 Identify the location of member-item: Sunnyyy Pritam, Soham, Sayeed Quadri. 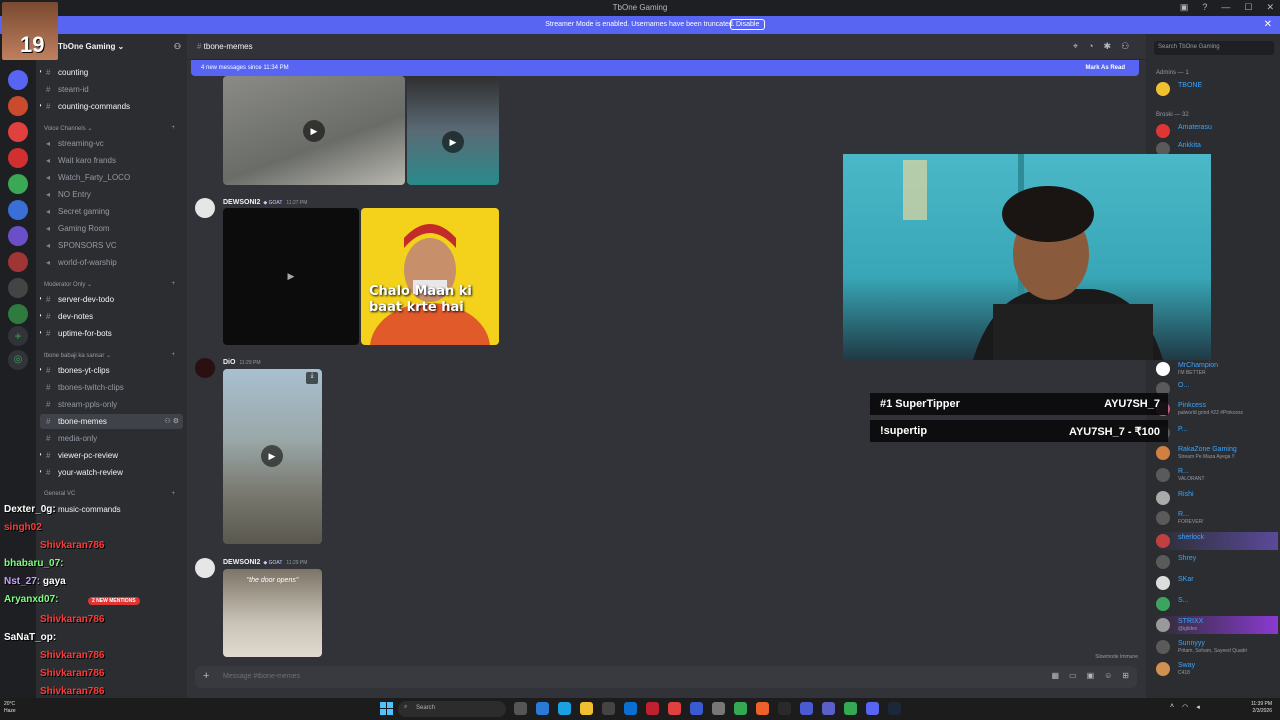
(1216, 647).